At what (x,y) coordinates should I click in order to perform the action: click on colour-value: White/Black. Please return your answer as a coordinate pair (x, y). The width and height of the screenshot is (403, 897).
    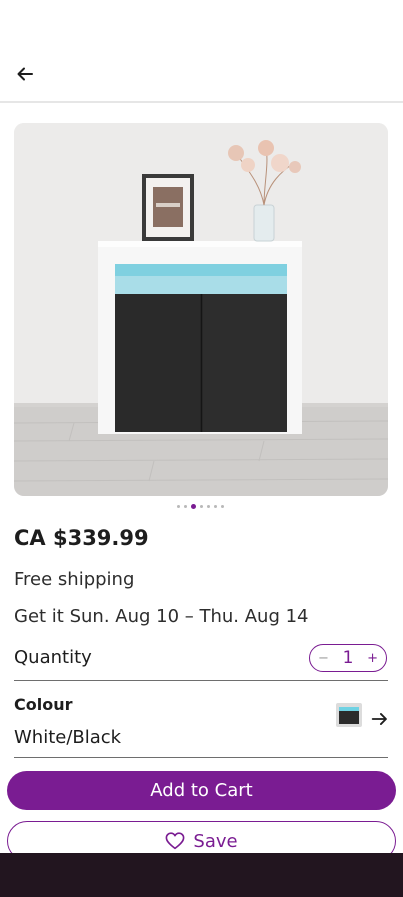
    Looking at the image, I should click on (68, 737).